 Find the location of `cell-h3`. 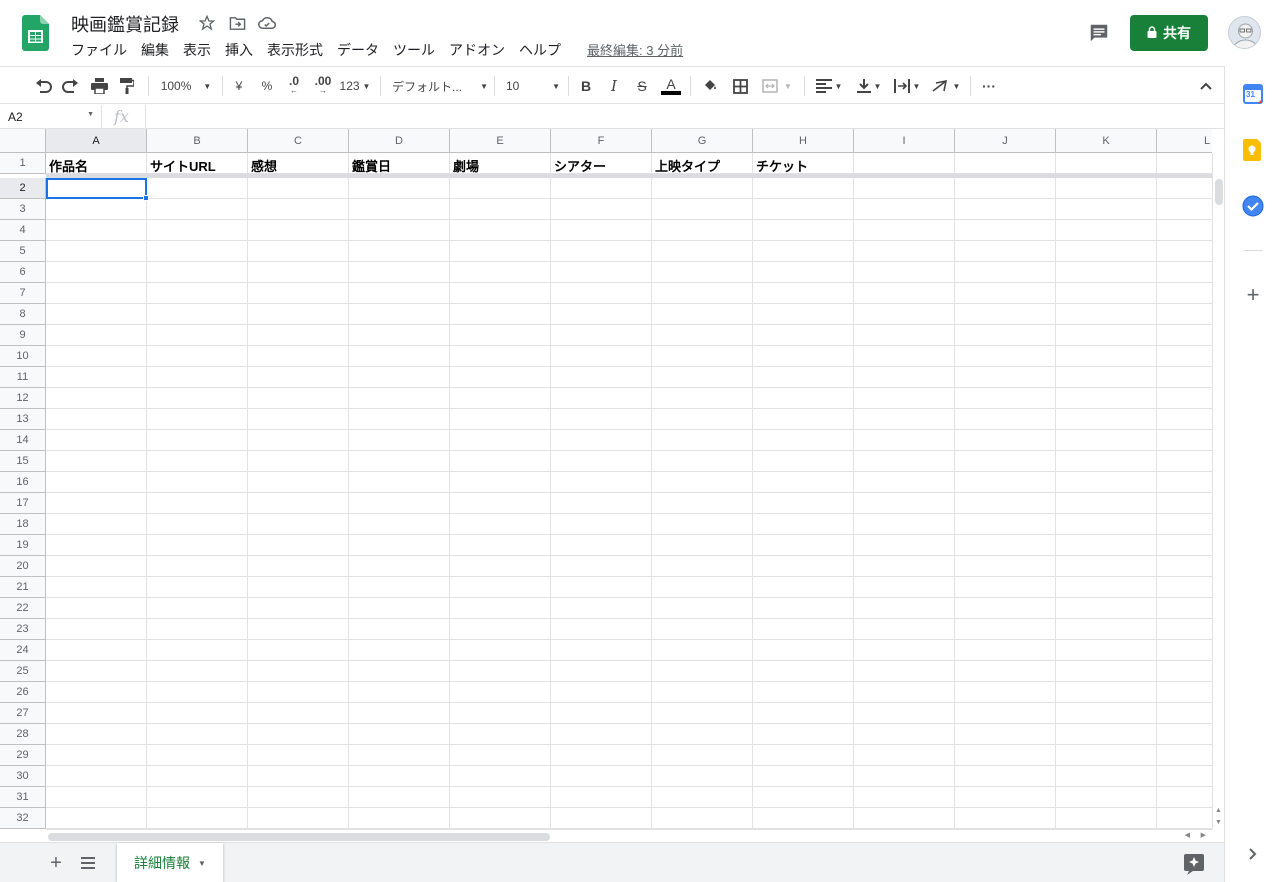

cell-h3 is located at coordinates (803, 209).